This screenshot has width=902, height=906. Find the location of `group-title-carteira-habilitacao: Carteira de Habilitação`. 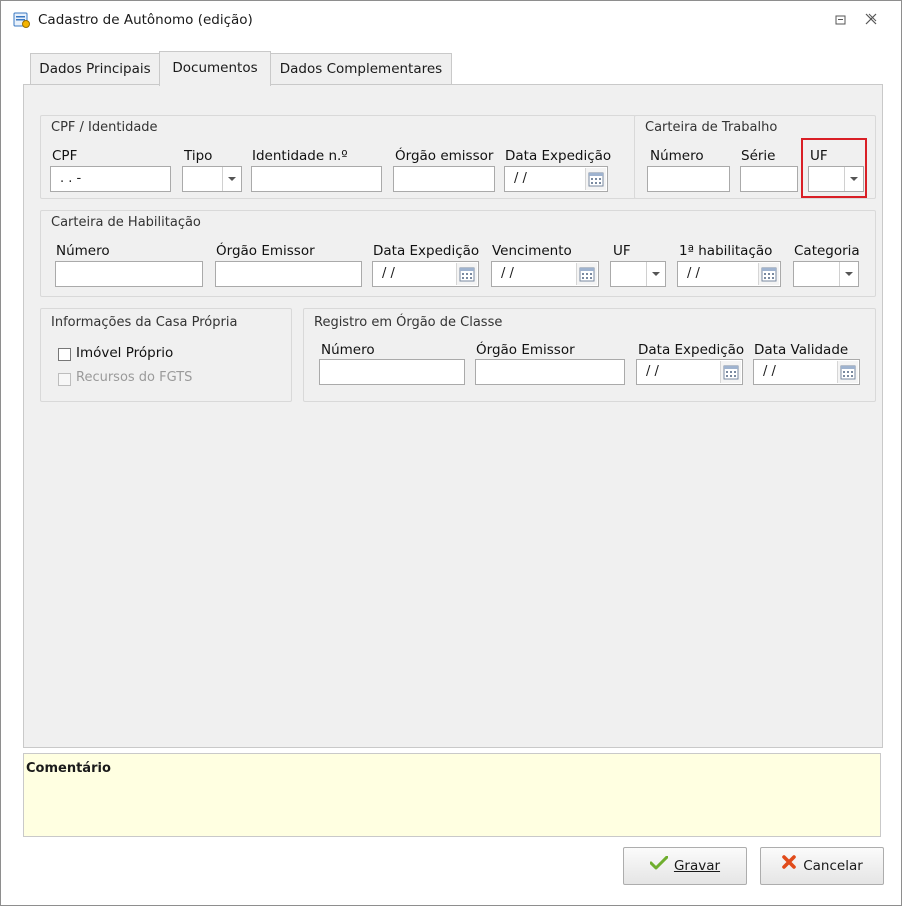

group-title-carteira-habilitacao: Carteira de Habilitação is located at coordinates (126, 222).